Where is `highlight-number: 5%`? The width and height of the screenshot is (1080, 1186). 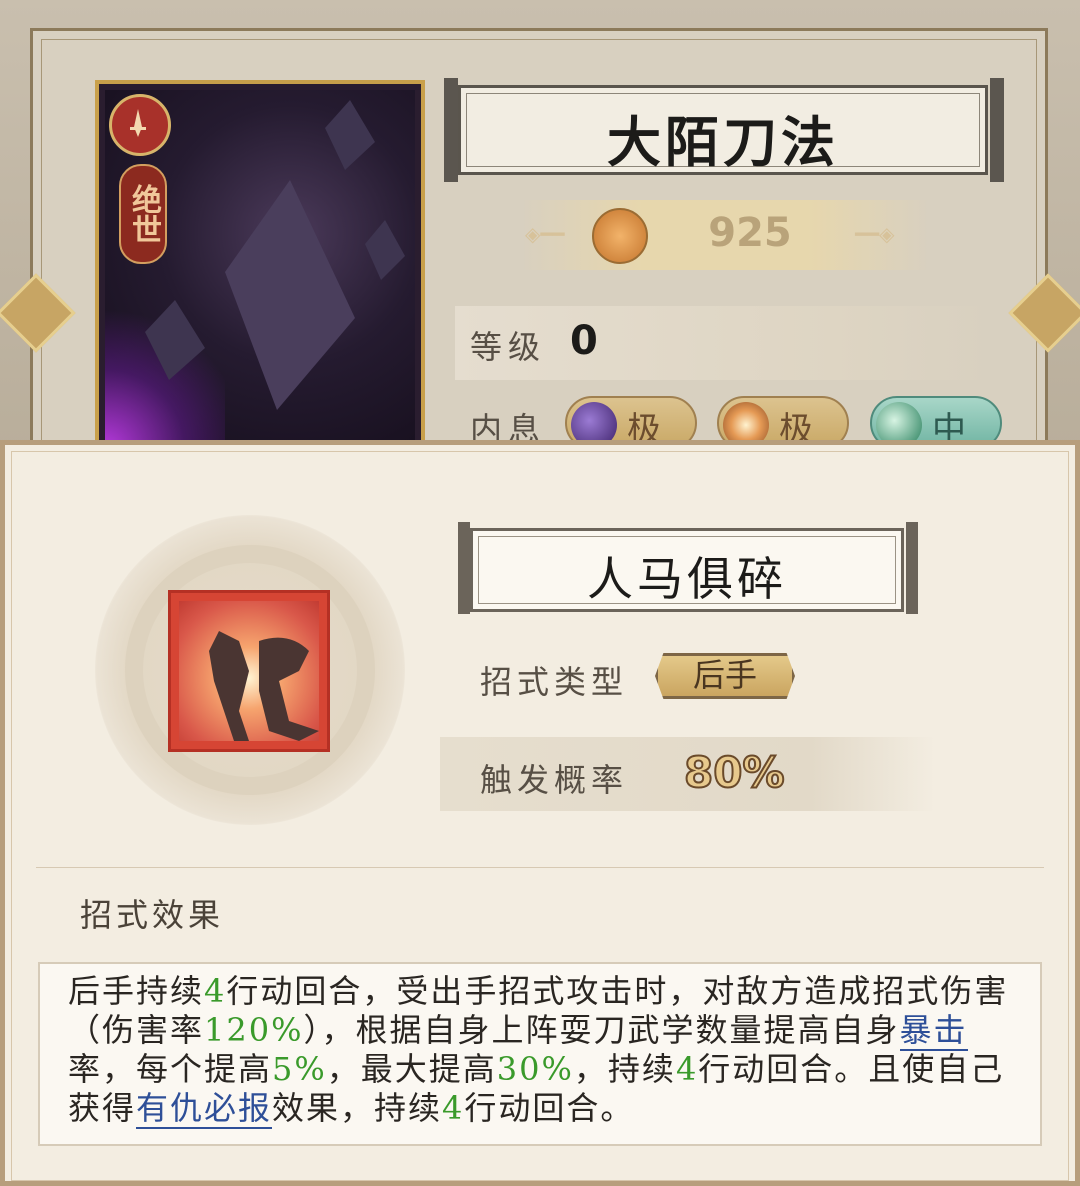 highlight-number: 5% is located at coordinates (299, 1069).